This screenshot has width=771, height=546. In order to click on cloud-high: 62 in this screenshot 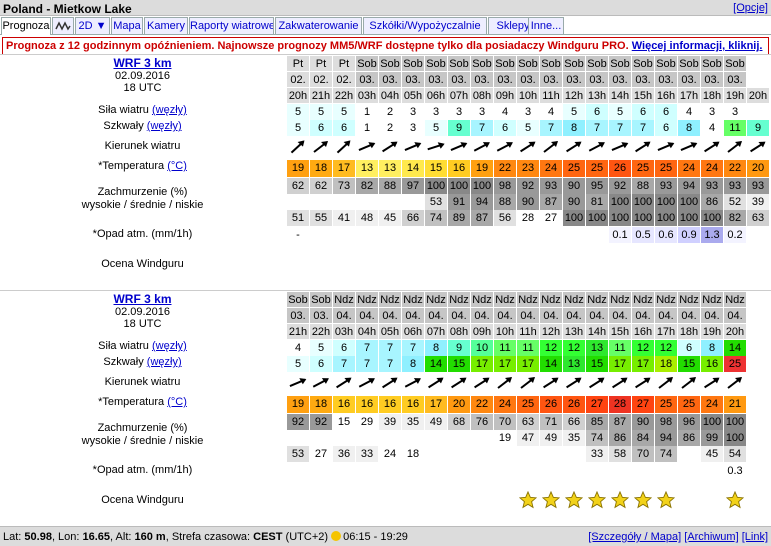, I will do `click(298, 186)`.